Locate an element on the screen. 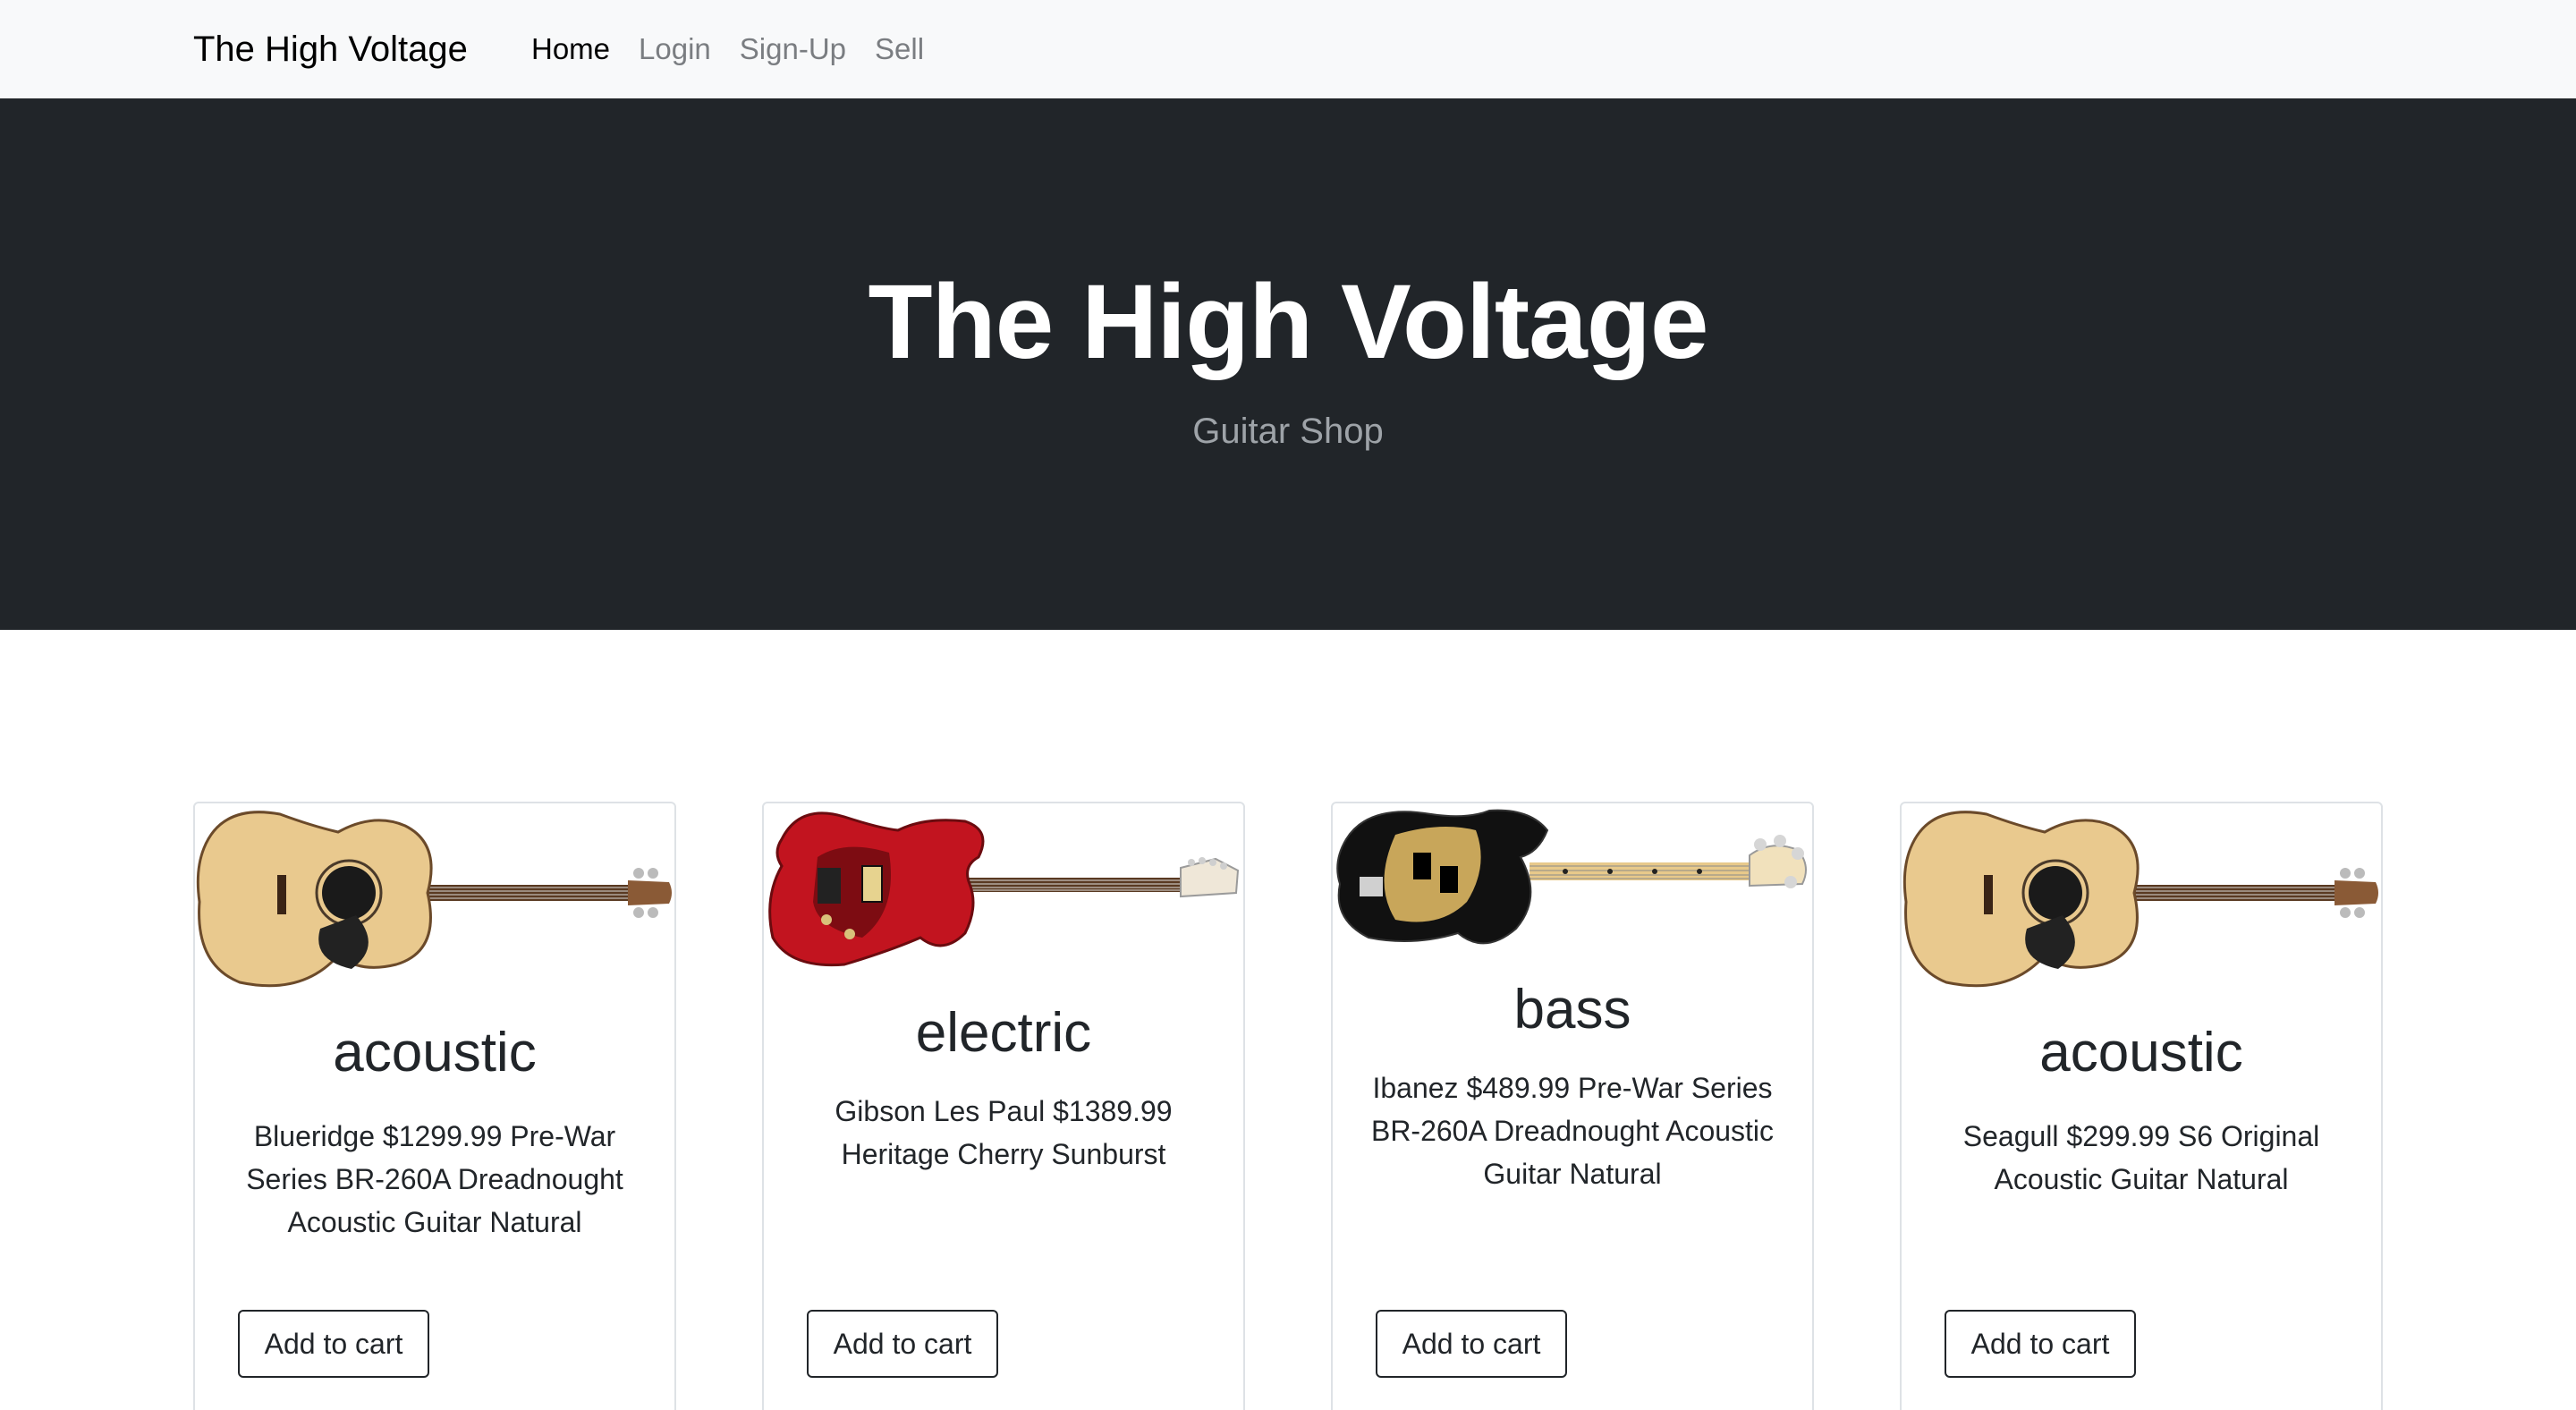  nav-links: Home Login Sign-Up Sell is located at coordinates (727, 49).